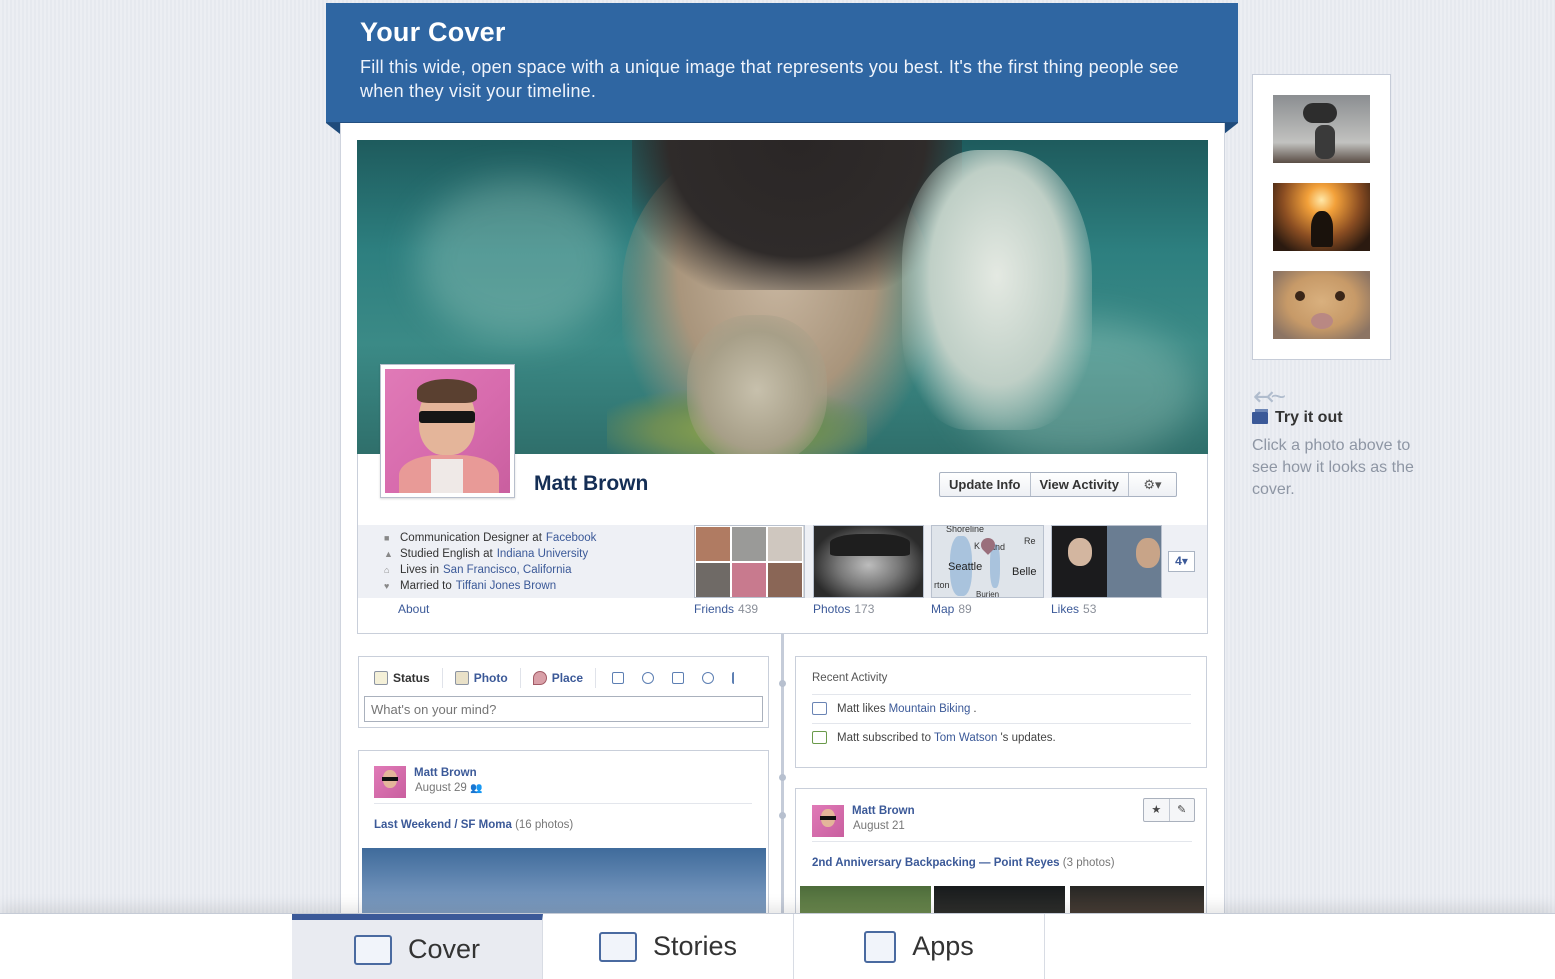  I want to click on info-relationship-link: Tiffani Jones Brown, so click(506, 586).